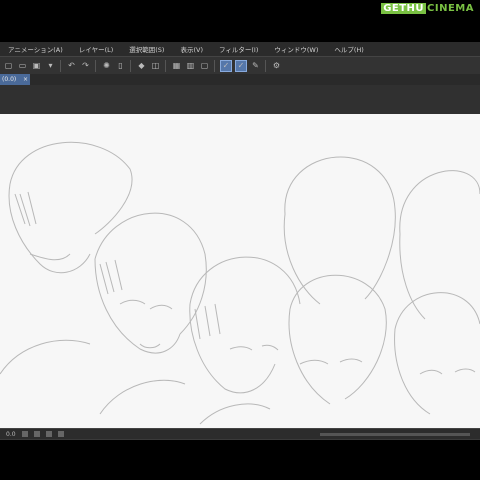 The height and width of the screenshot is (480, 480). Describe the element at coordinates (120, 65) in the screenshot. I see `clear-icon: ▯` at that location.